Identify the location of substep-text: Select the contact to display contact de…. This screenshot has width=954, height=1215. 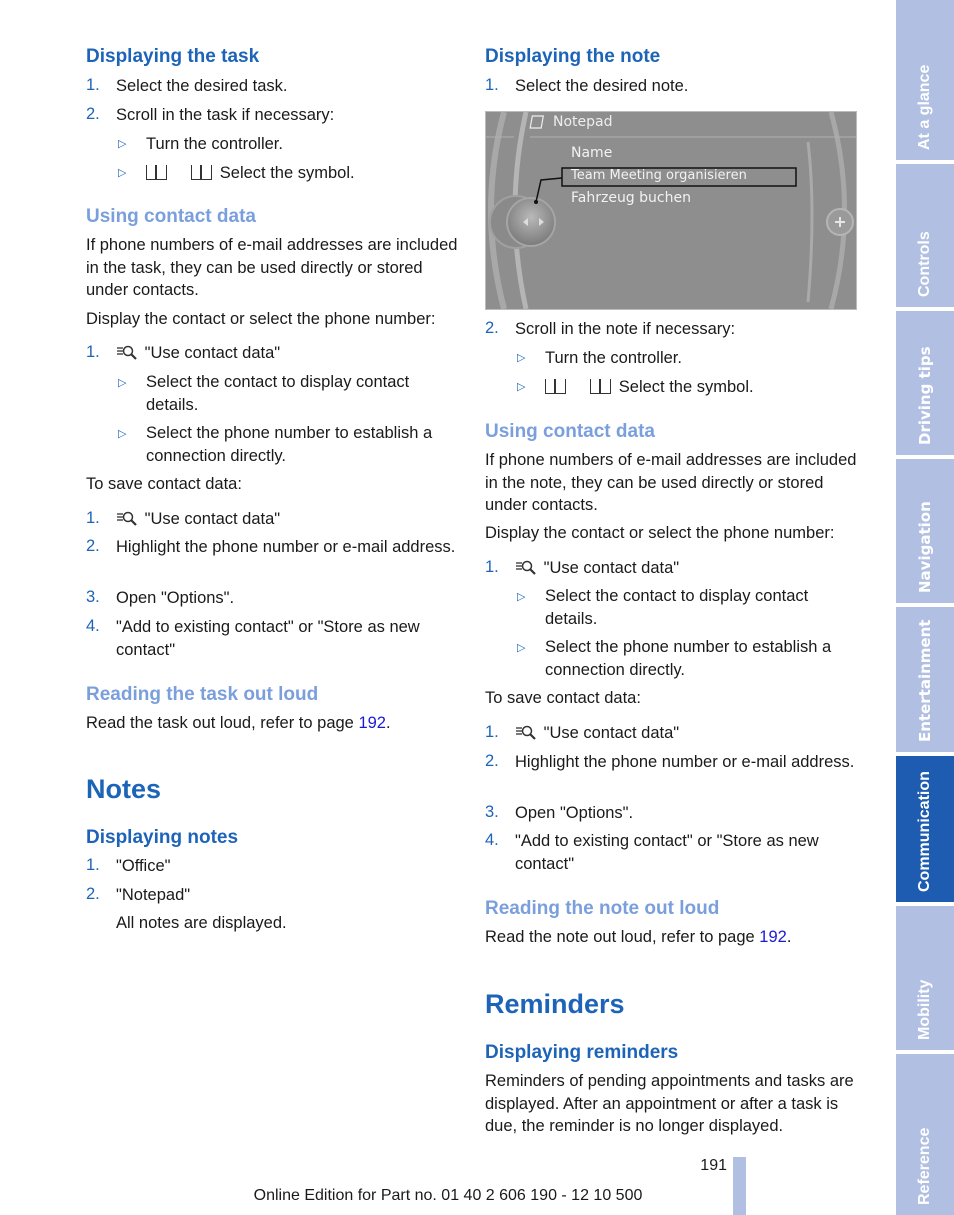
(278, 393).